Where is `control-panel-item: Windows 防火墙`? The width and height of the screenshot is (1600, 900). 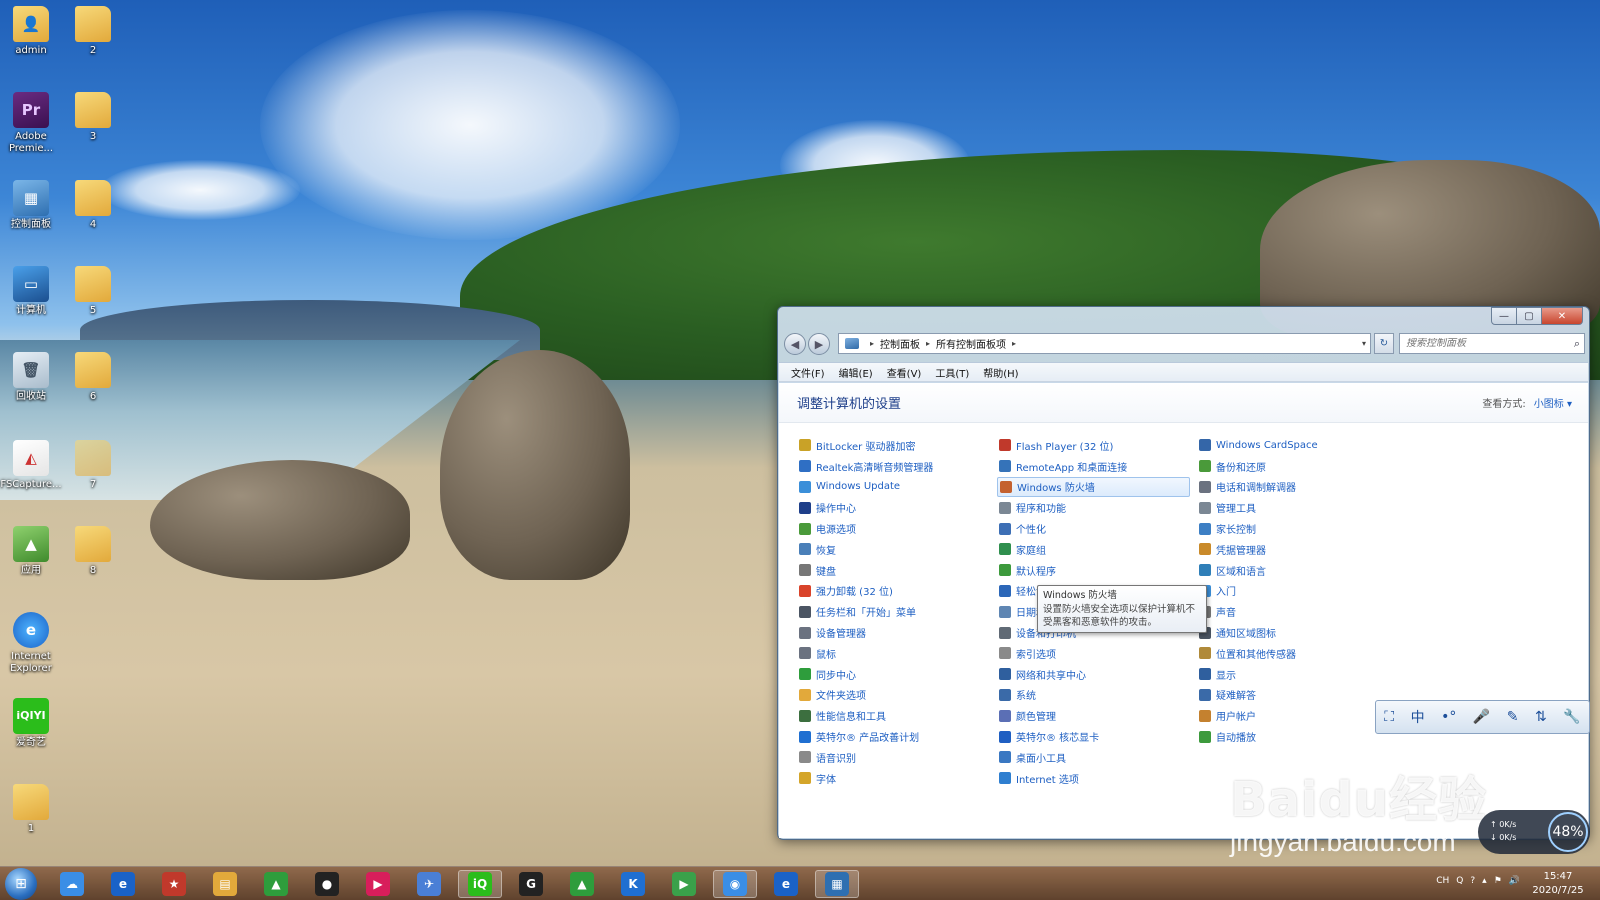
control-panel-item: Windows 防火墙 is located at coordinates (1093, 487).